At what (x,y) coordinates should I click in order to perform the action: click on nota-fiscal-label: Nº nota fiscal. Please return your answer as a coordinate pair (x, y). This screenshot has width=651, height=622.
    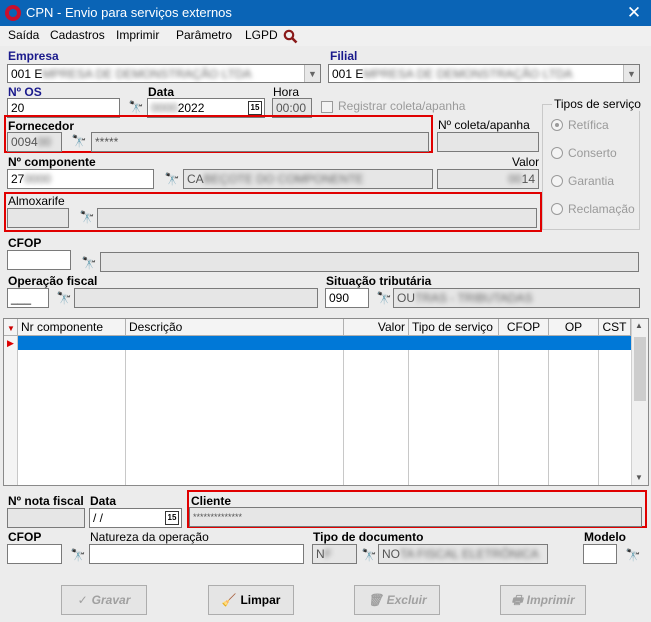
    Looking at the image, I should click on (46, 501).